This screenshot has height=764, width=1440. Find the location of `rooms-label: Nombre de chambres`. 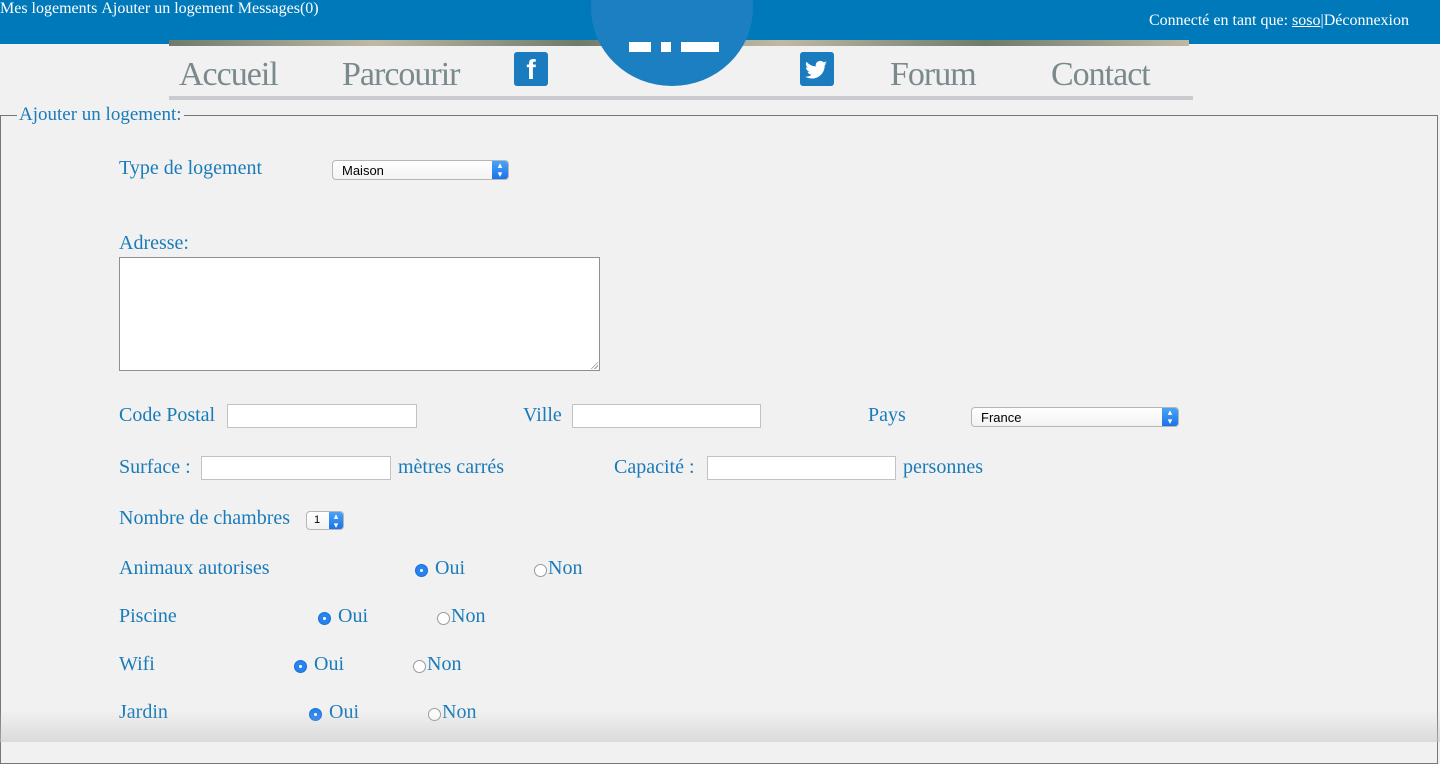

rooms-label: Nombre de chambres is located at coordinates (205, 518).